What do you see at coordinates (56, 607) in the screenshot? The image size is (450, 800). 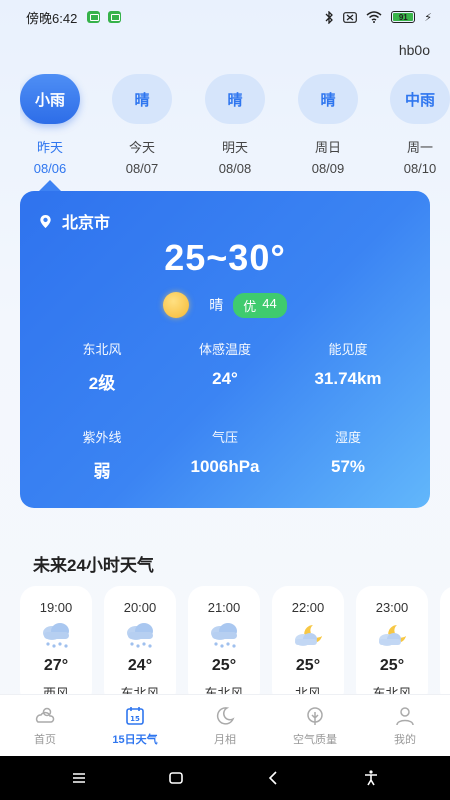 I see `hour-time: 19:00` at bounding box center [56, 607].